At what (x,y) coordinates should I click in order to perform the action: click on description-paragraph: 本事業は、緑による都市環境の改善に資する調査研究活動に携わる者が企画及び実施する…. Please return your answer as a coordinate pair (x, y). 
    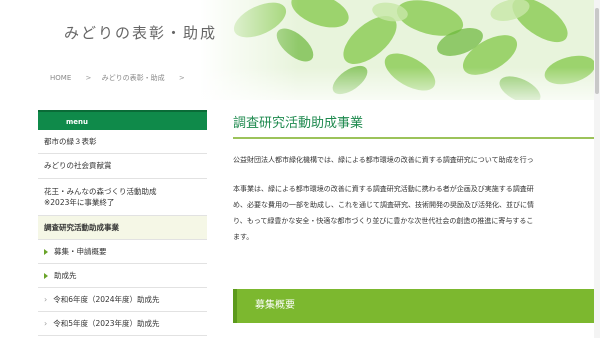
    Looking at the image, I should click on (413, 213).